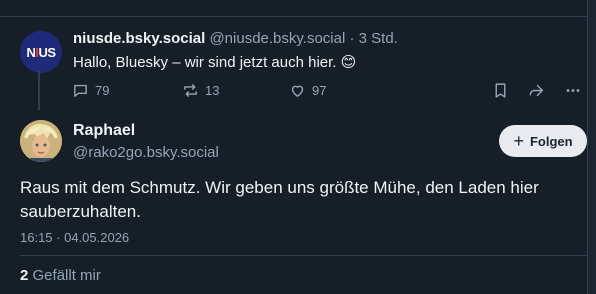  I want to click on avatar-nius: NIUS, so click(41, 52).